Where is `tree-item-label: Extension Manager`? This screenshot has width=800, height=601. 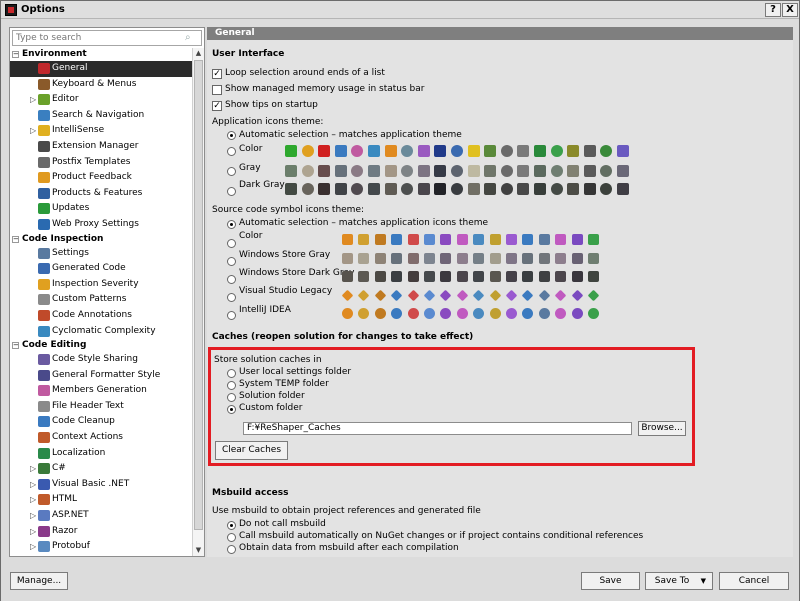
tree-item-label: Extension Manager is located at coordinates (95, 145).